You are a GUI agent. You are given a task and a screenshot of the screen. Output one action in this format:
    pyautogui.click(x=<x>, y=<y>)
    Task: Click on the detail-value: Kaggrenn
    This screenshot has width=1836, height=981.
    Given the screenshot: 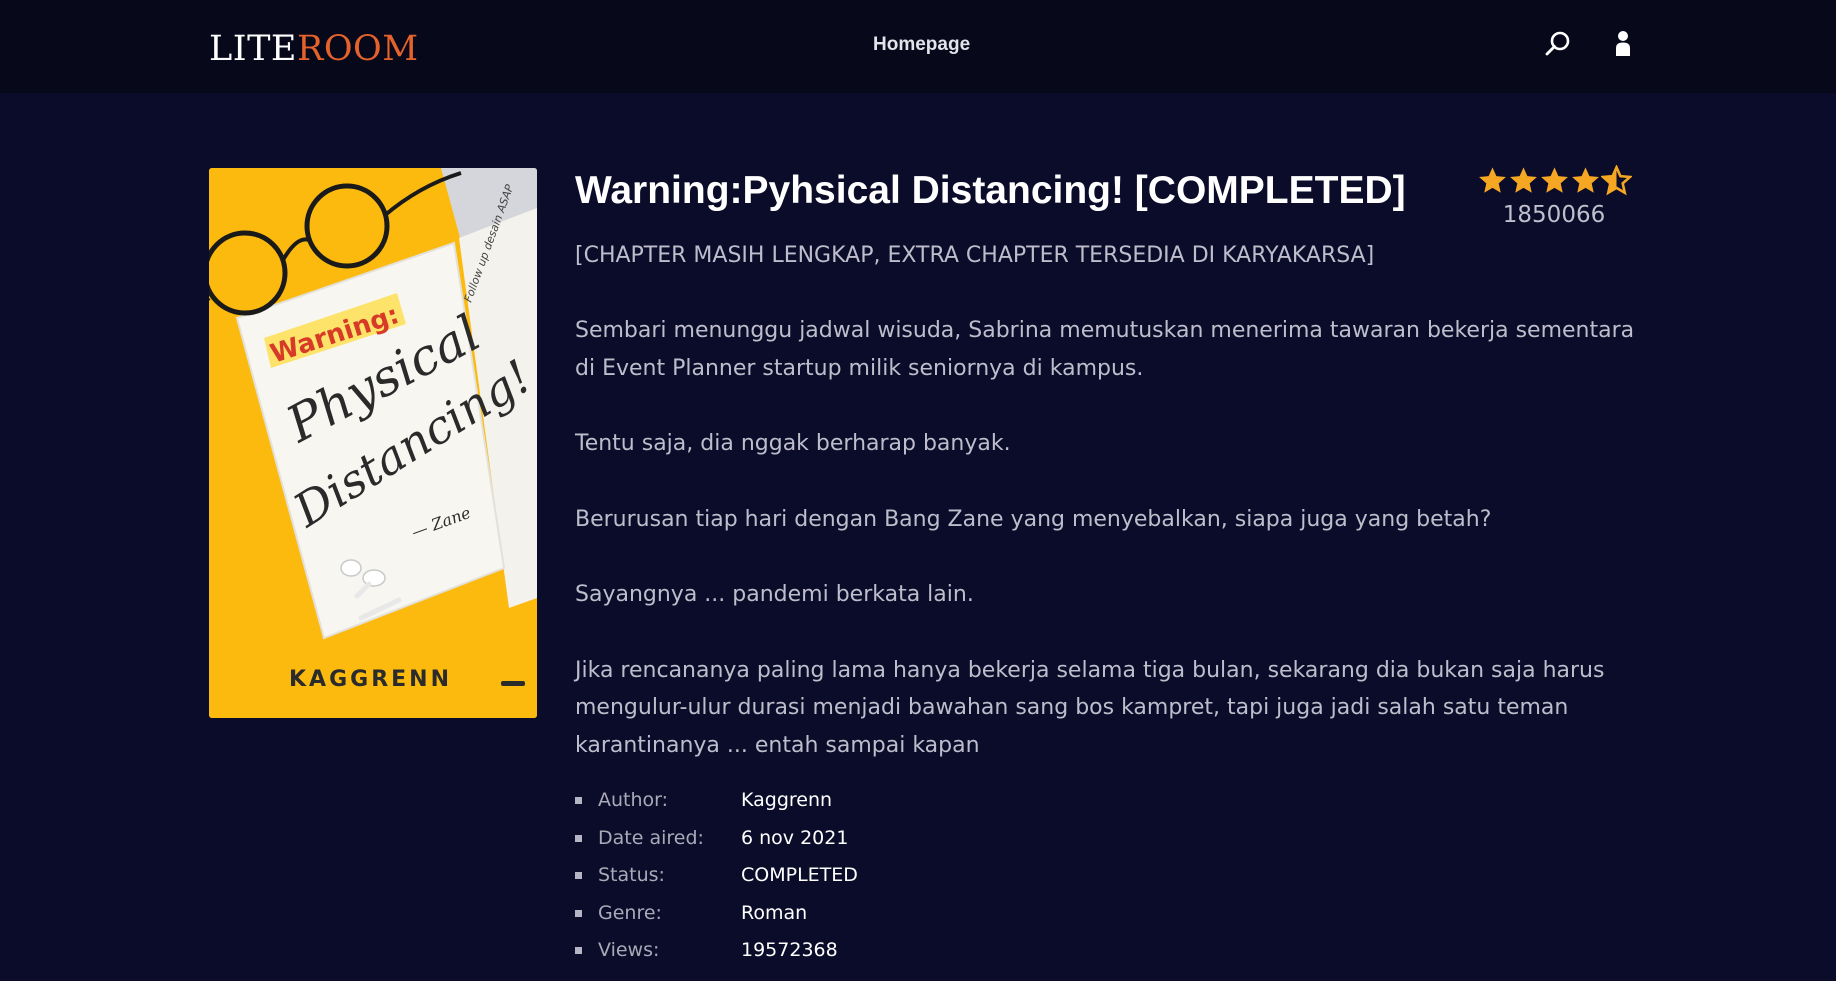 What is the action you would take?
    pyautogui.click(x=787, y=800)
    